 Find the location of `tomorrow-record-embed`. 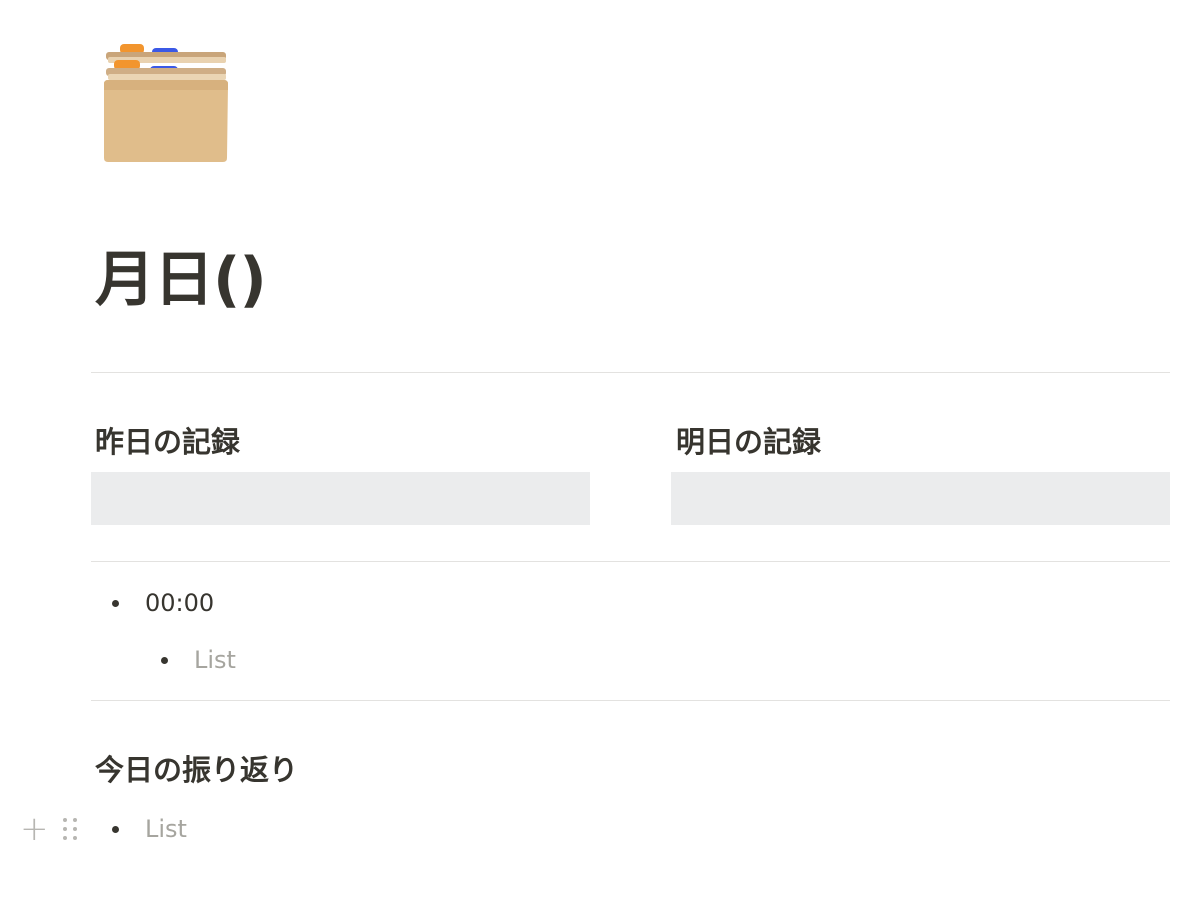

tomorrow-record-embed is located at coordinates (920, 498).